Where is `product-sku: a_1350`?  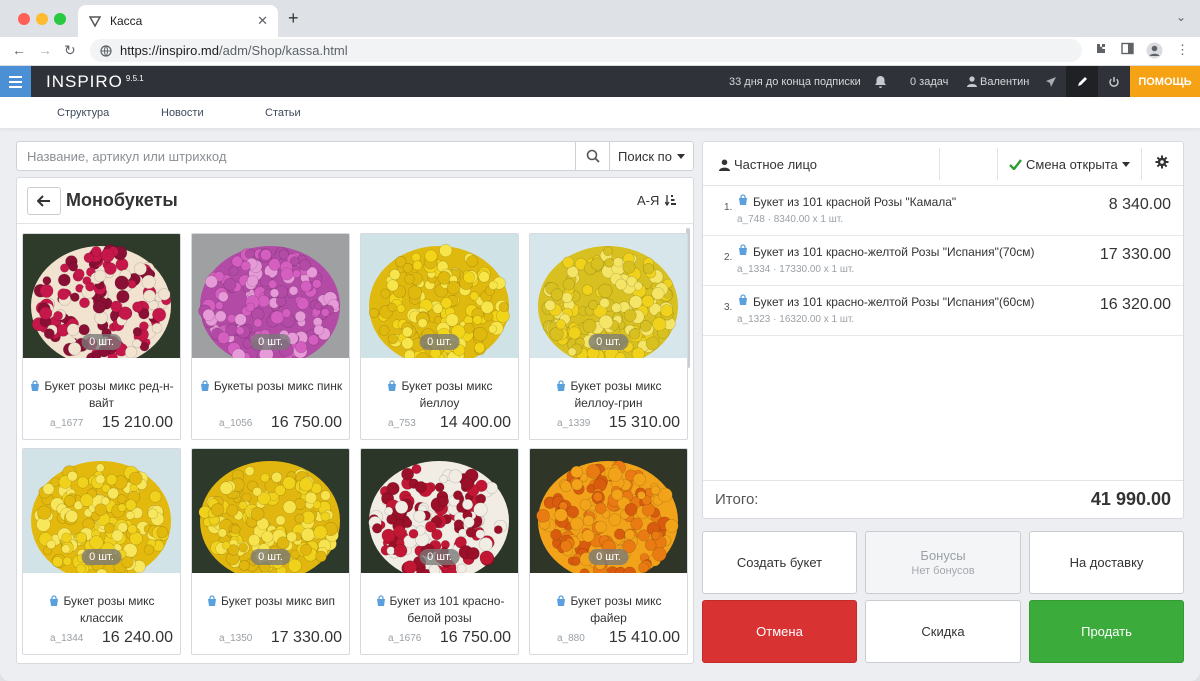 product-sku: a_1350 is located at coordinates (236, 638).